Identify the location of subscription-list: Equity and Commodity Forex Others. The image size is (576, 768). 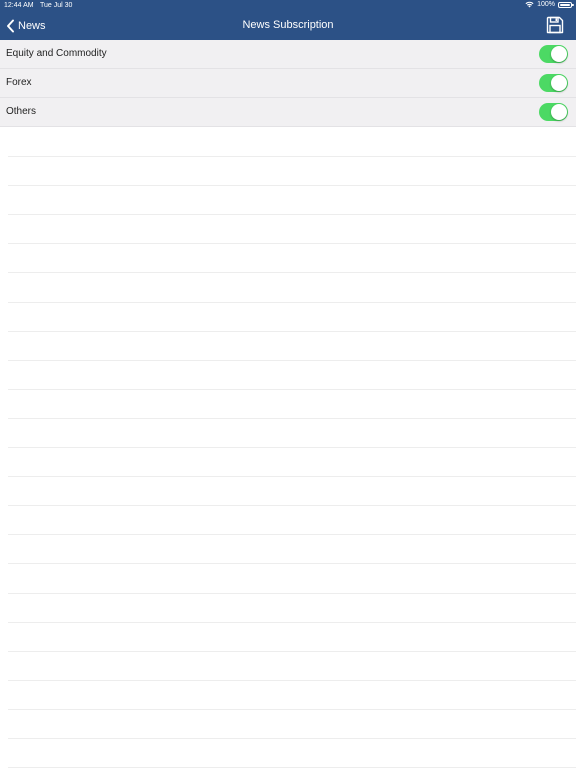
(288, 83).